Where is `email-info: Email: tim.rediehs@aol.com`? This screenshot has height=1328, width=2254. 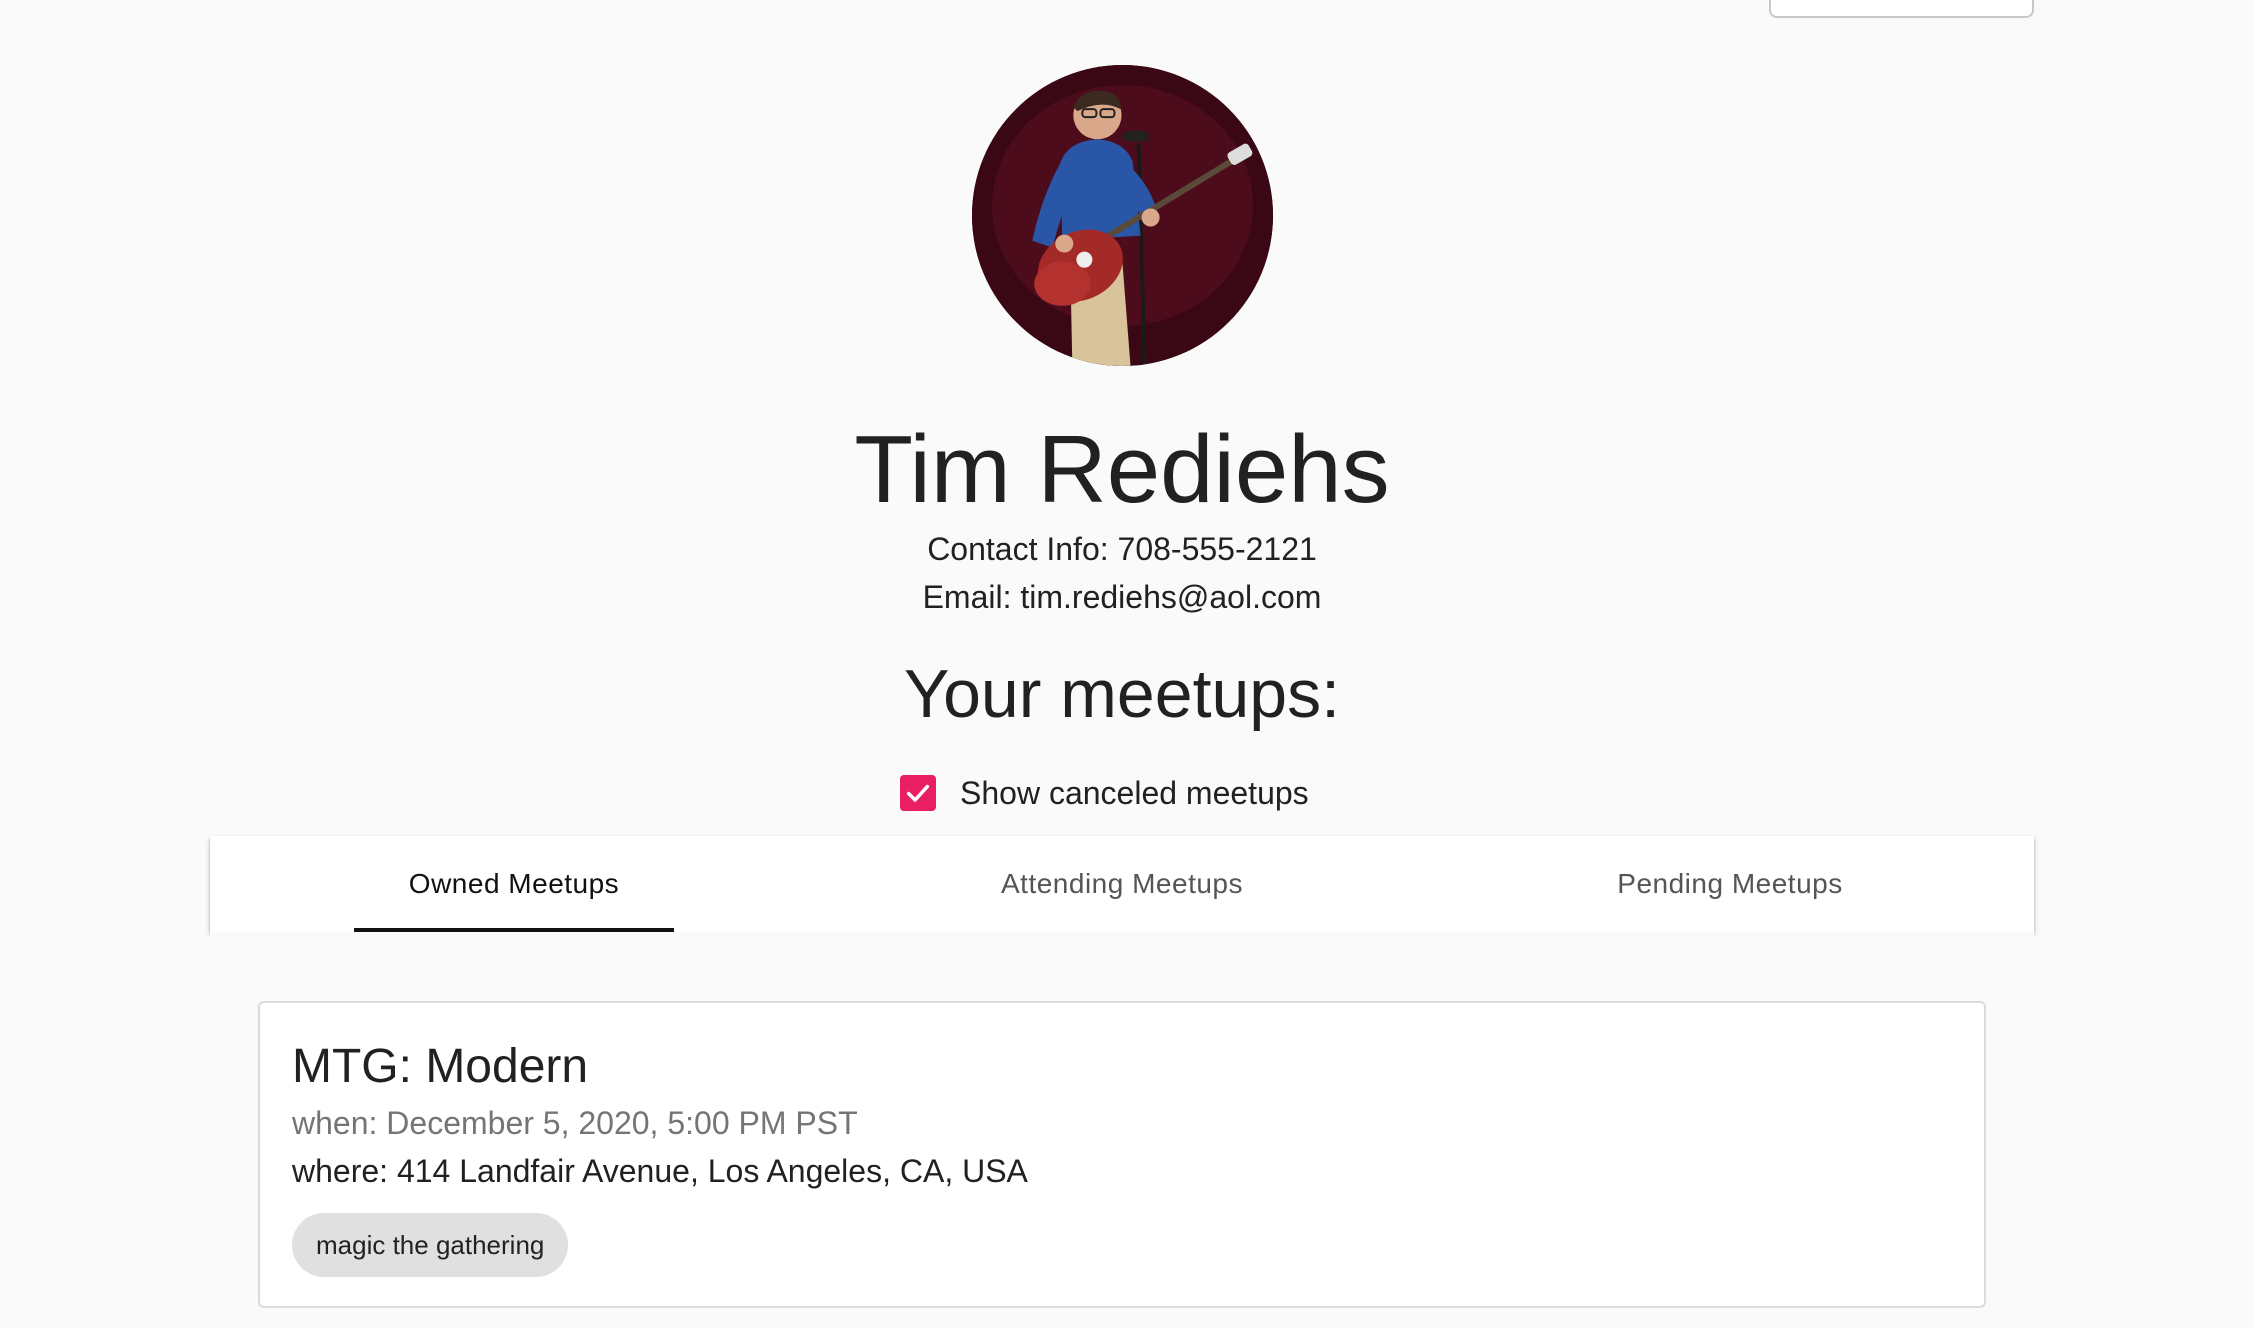 email-info: Email: tim.rediehs@aol.com is located at coordinates (1122, 597).